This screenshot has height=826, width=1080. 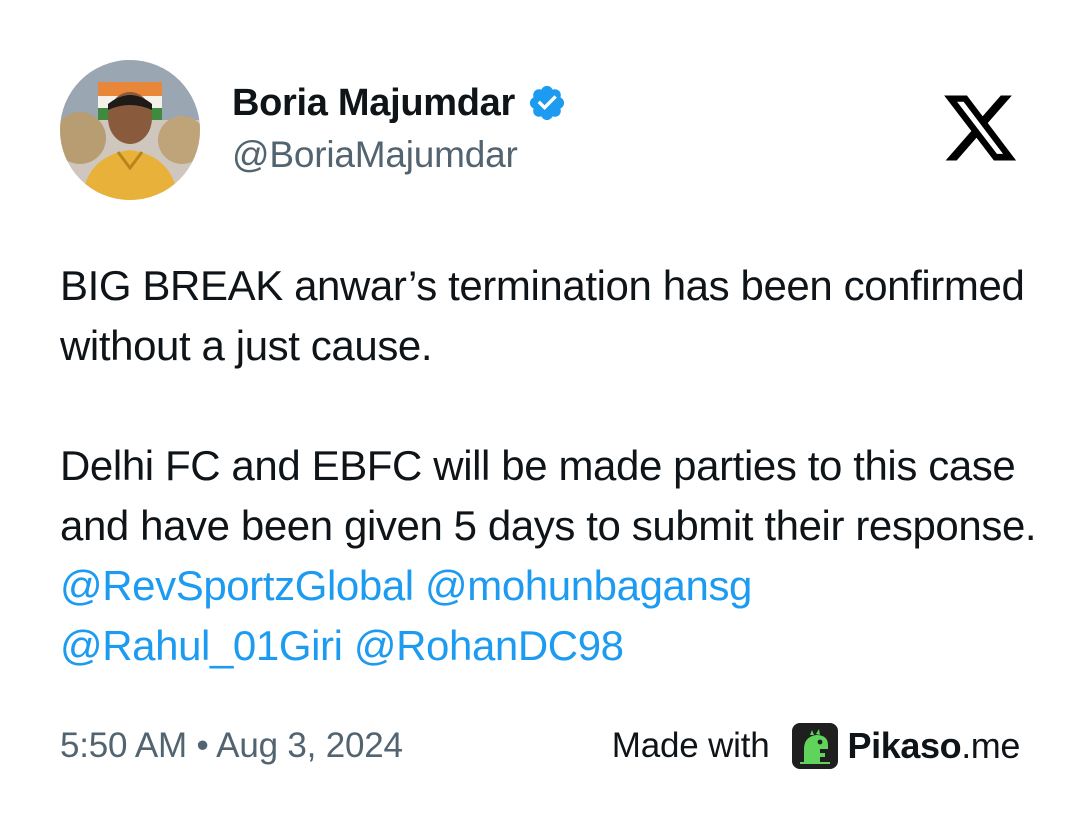 I want to click on pikaso-dinosaur-icon, so click(x=814, y=746).